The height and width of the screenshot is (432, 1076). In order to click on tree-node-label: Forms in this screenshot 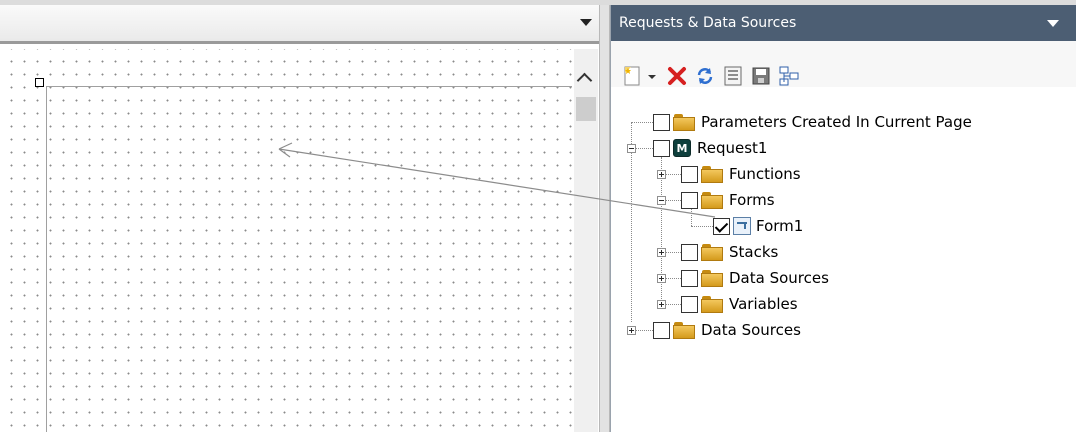, I will do `click(752, 200)`.